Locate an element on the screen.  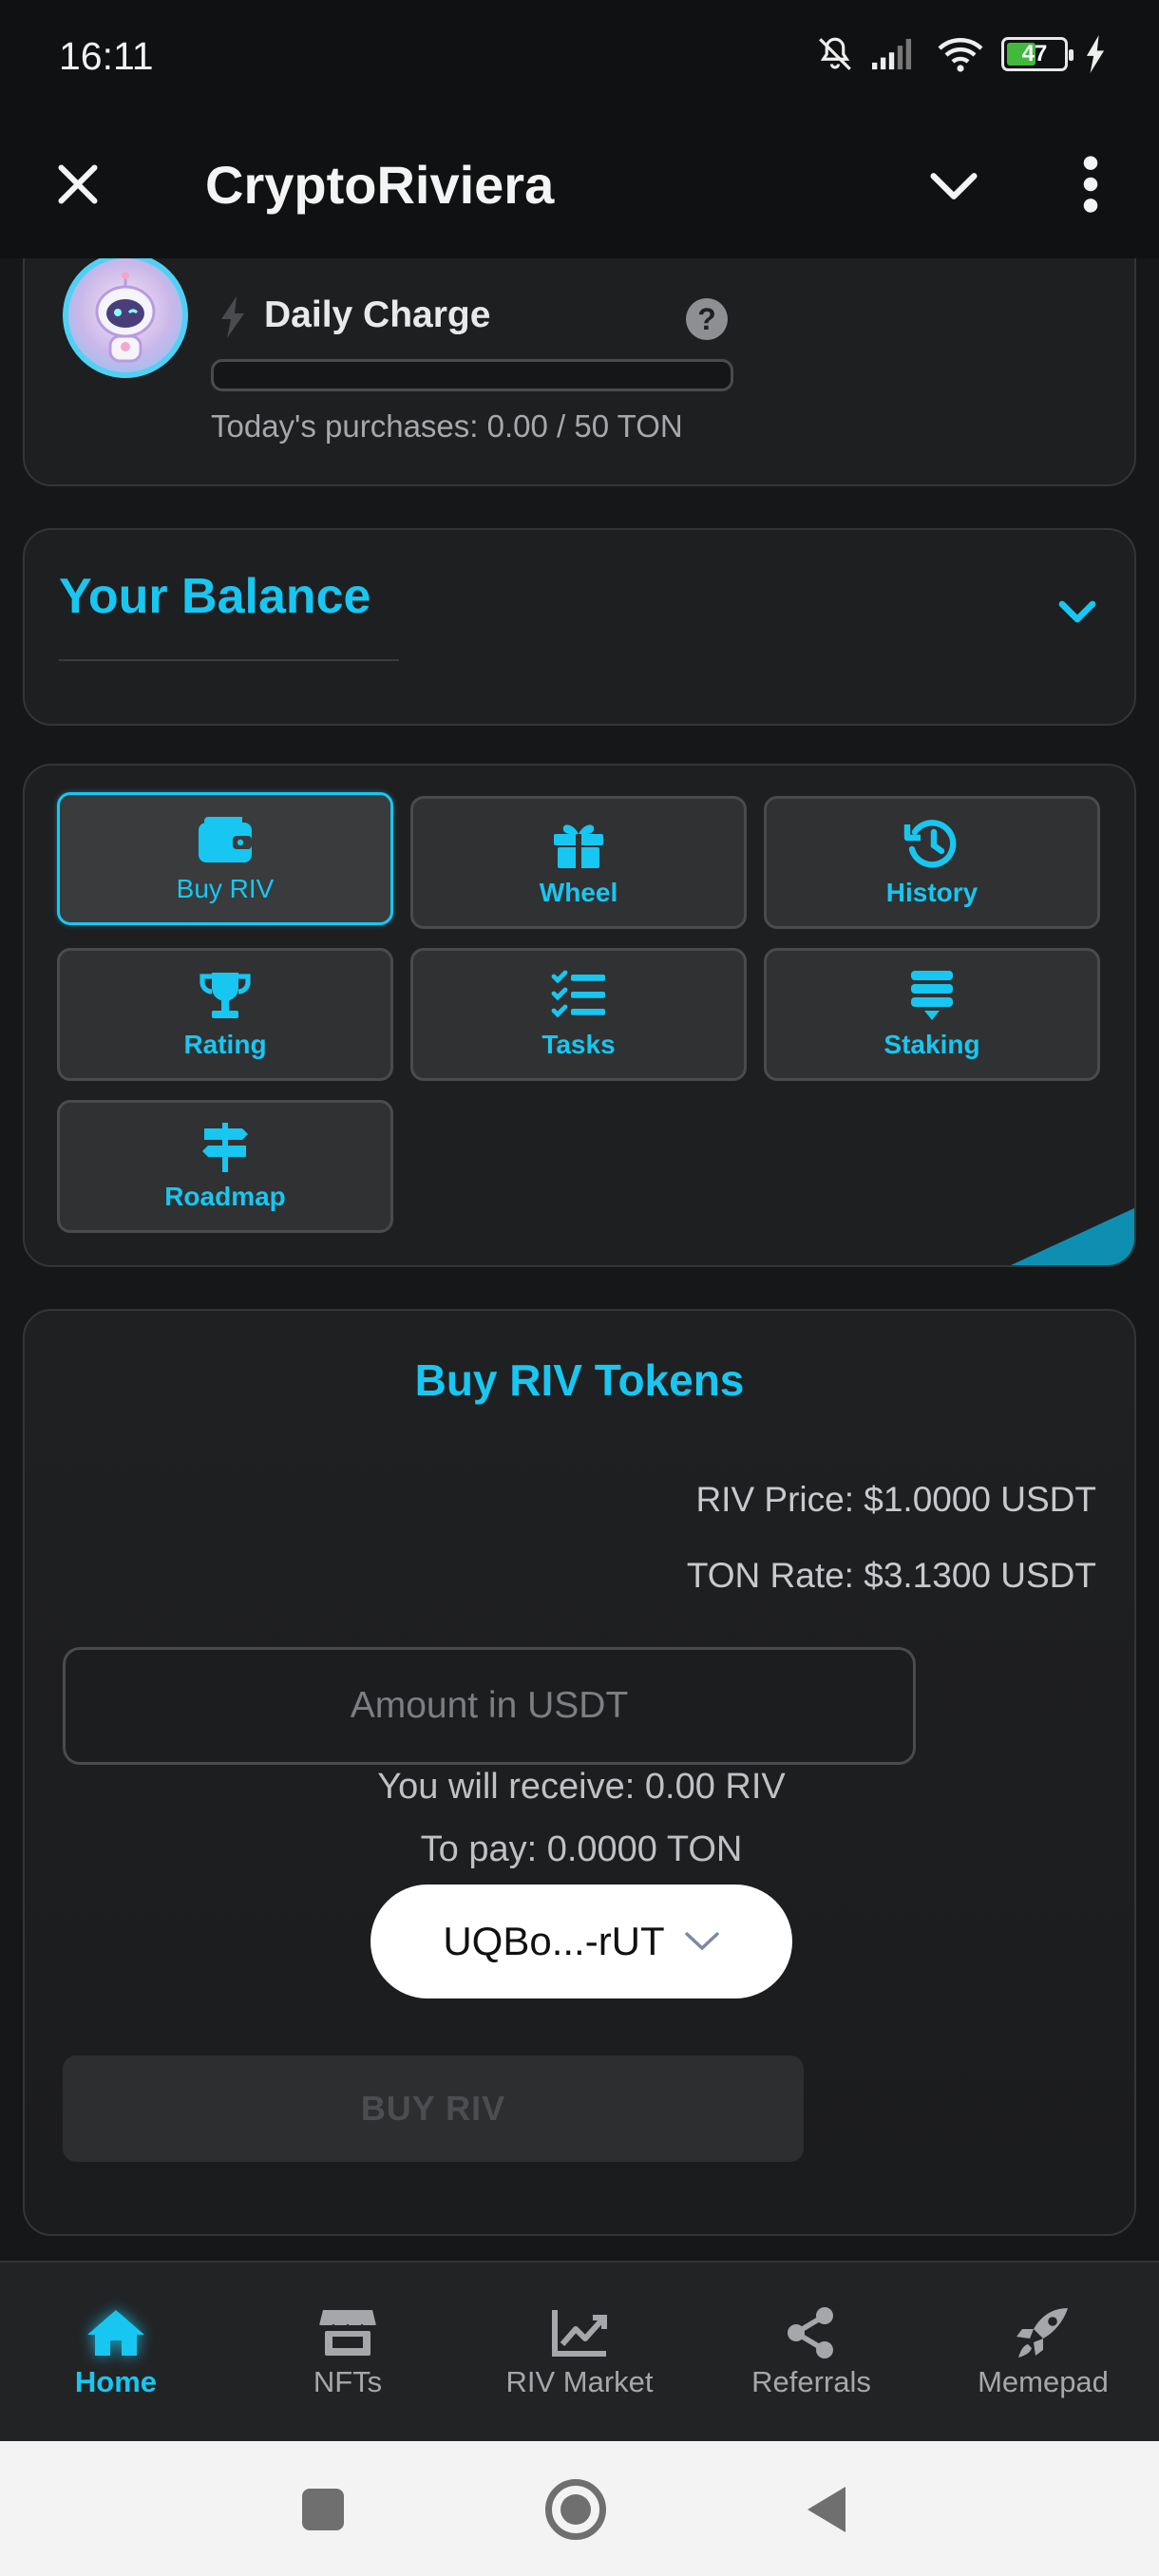
tile-wheel: Wheel is located at coordinates (578, 862).